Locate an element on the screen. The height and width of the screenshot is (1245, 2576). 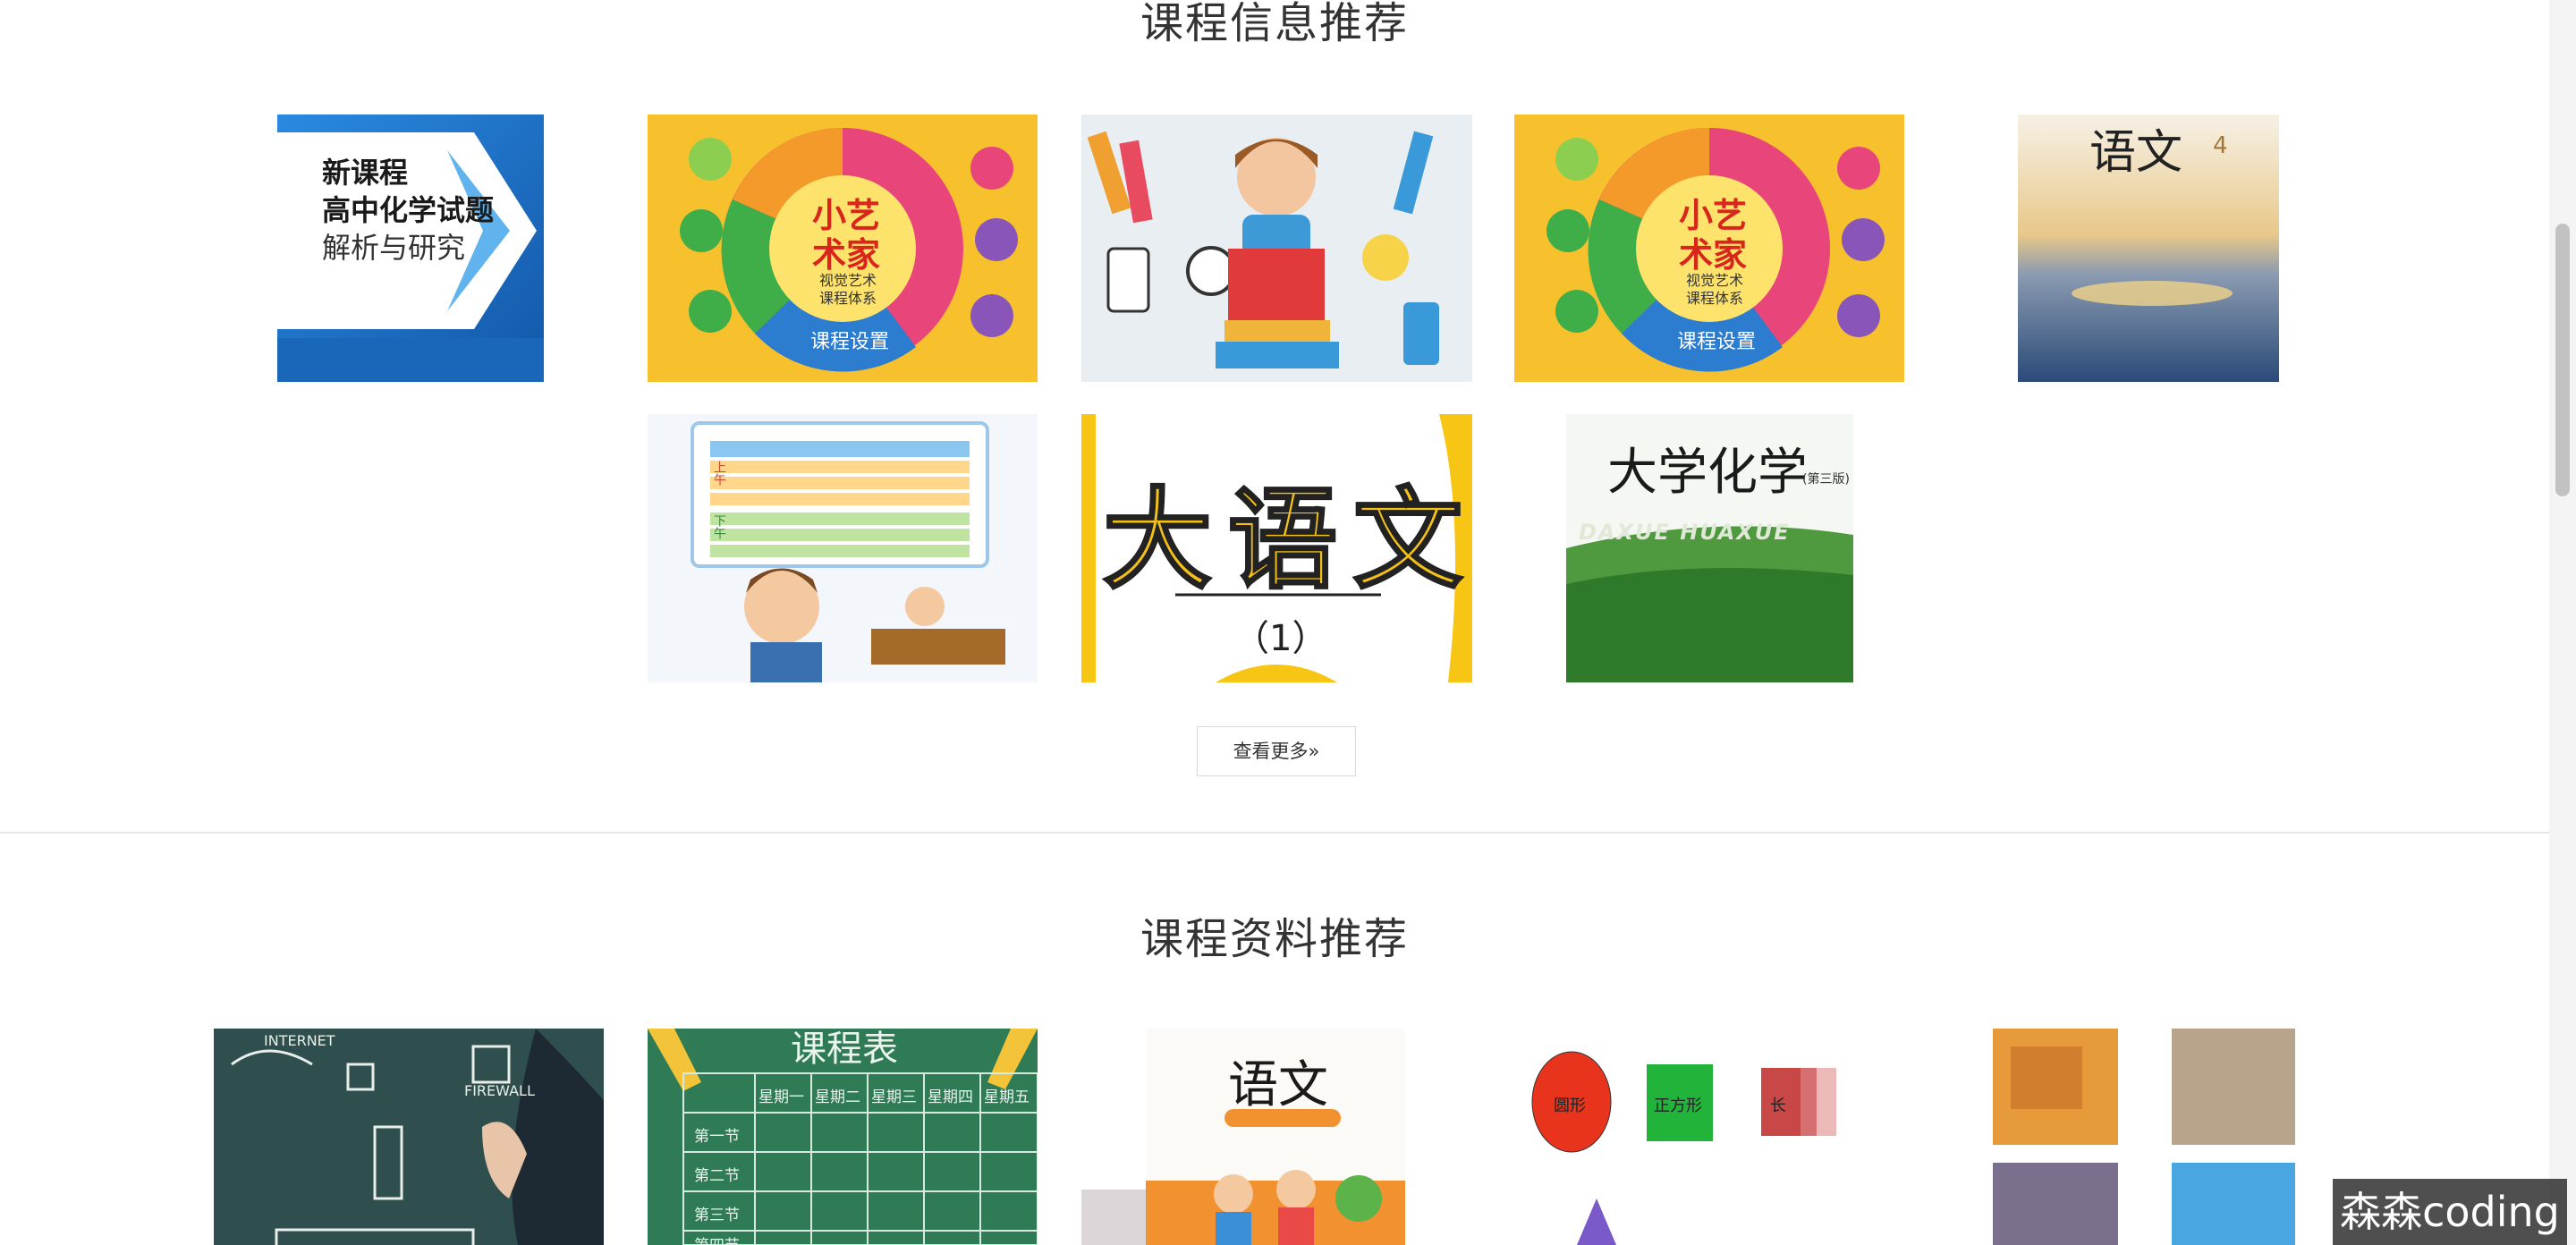
see-more-button: 查看更多» is located at coordinates (1276, 751).